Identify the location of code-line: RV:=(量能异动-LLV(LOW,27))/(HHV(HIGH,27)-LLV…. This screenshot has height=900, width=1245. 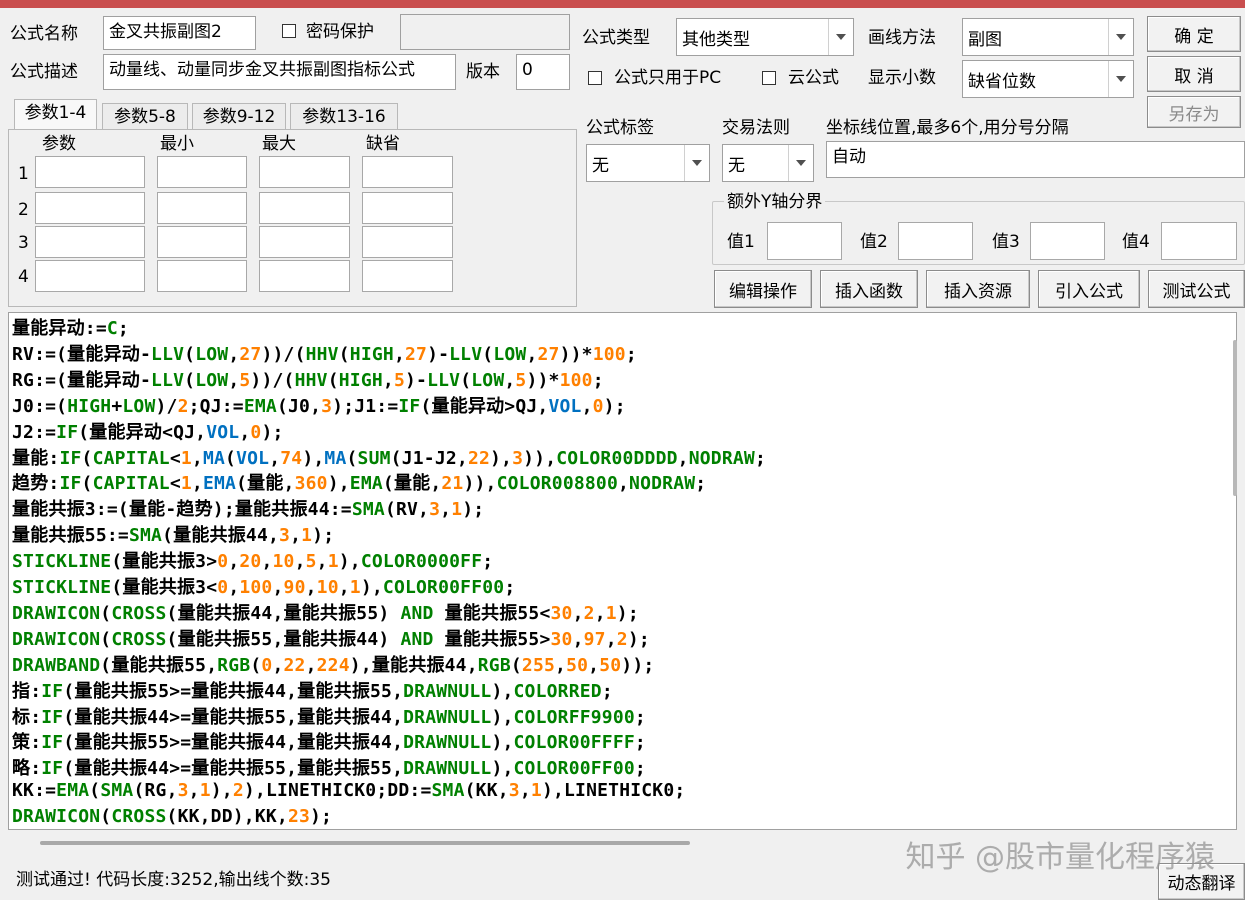
(324, 353).